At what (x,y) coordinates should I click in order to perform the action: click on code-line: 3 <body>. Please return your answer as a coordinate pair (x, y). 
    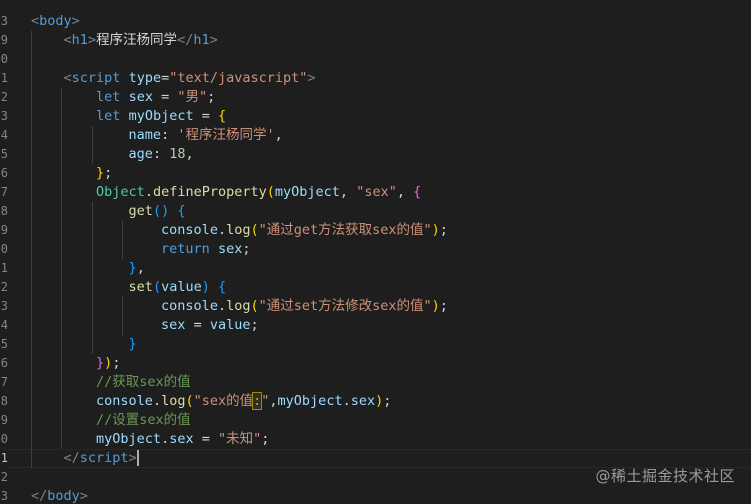
    Looking at the image, I should click on (375, 21).